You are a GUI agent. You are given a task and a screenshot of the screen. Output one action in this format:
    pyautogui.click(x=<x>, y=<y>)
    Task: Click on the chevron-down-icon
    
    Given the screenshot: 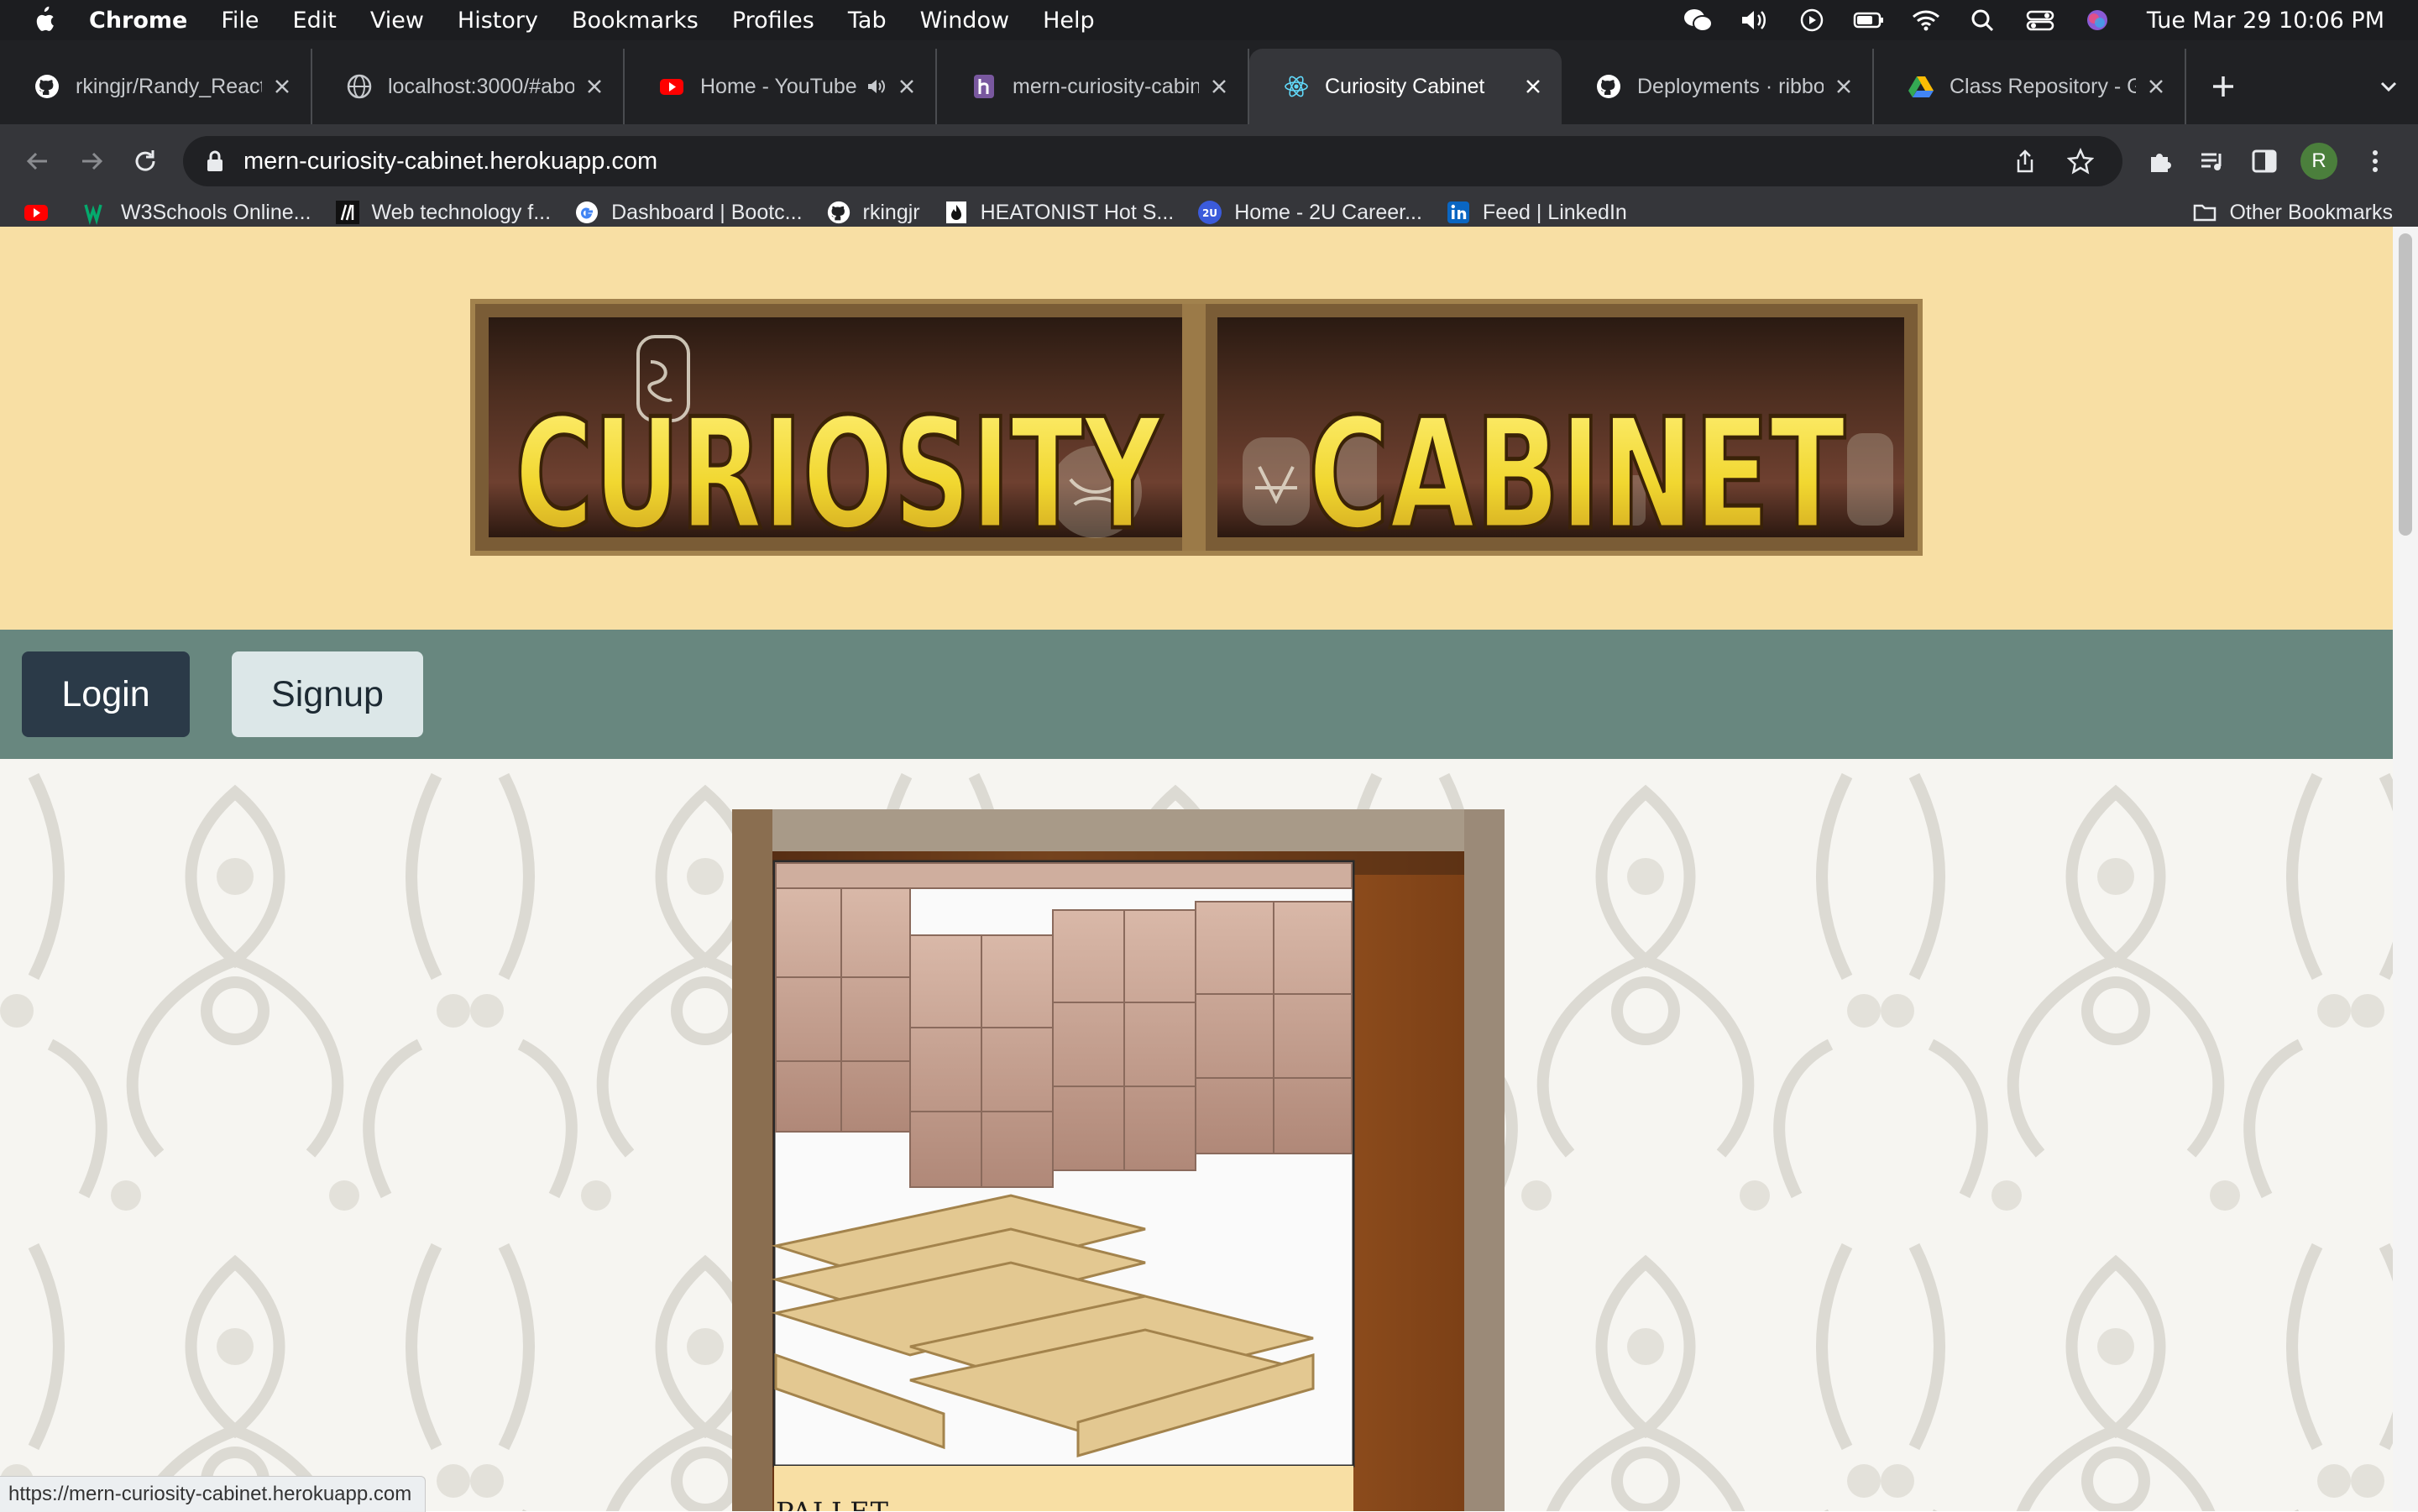 What is the action you would take?
    pyautogui.click(x=2388, y=86)
    